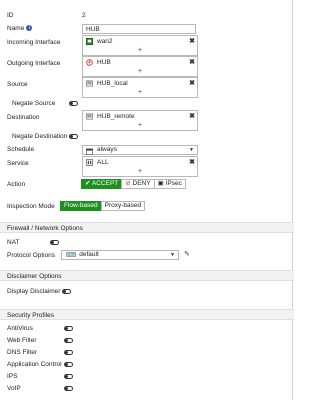  I want to click on name-label: Name i, so click(20, 28).